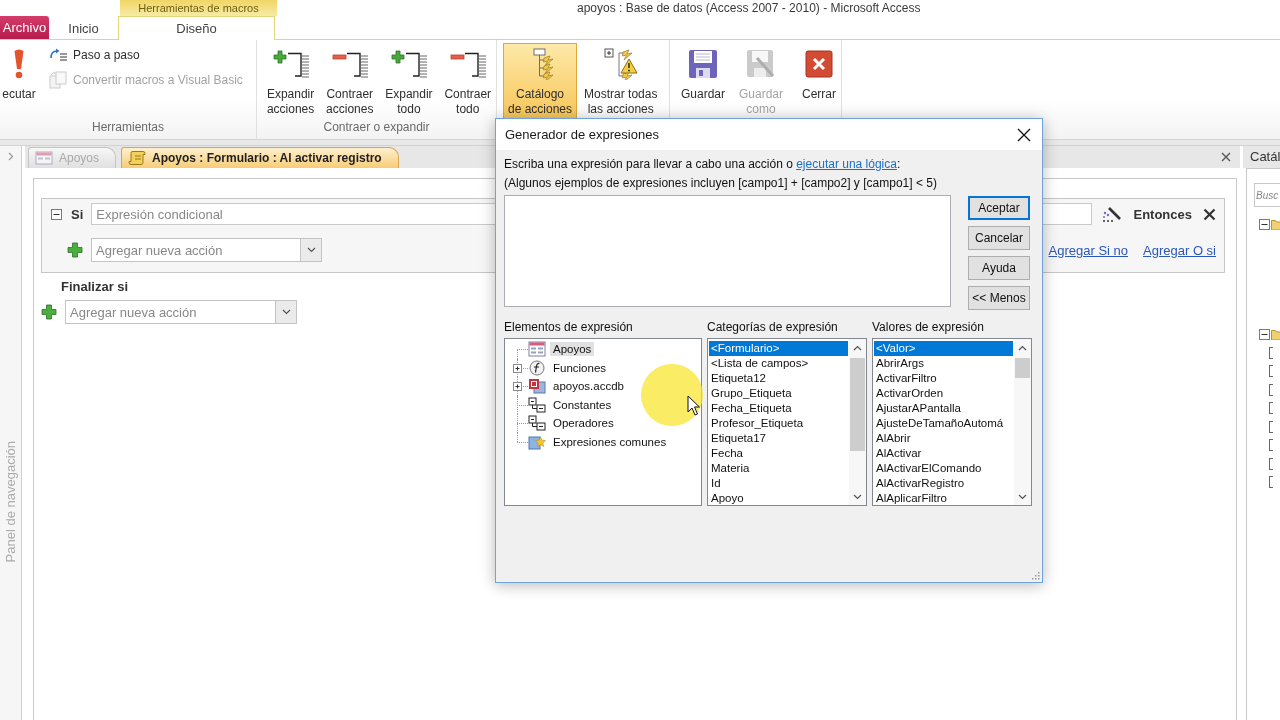 The height and width of the screenshot is (720, 1280). I want to click on chevron-right-icon, so click(10, 156).